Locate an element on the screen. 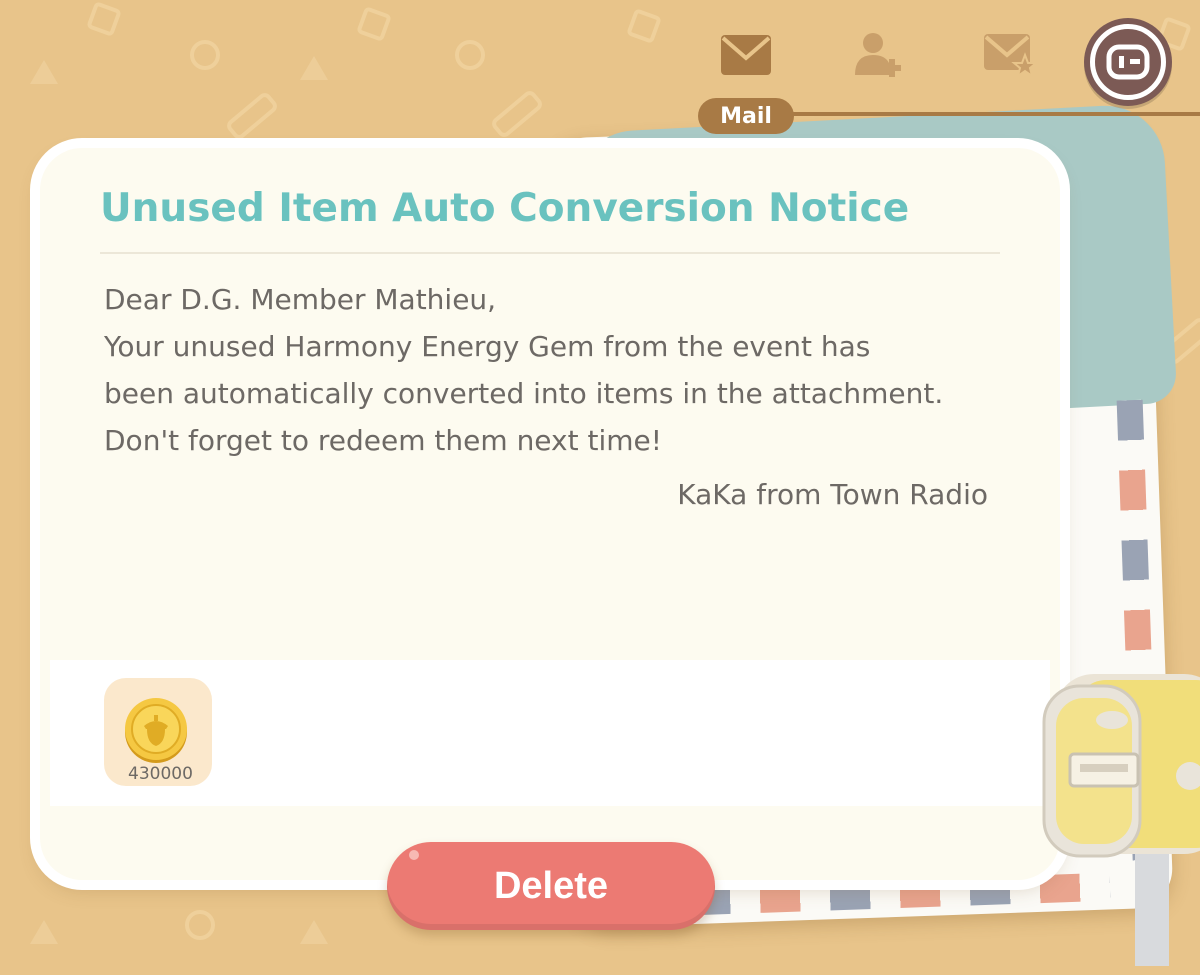 This screenshot has width=1200, height=975. active-tab-label: Mail is located at coordinates (746, 116).